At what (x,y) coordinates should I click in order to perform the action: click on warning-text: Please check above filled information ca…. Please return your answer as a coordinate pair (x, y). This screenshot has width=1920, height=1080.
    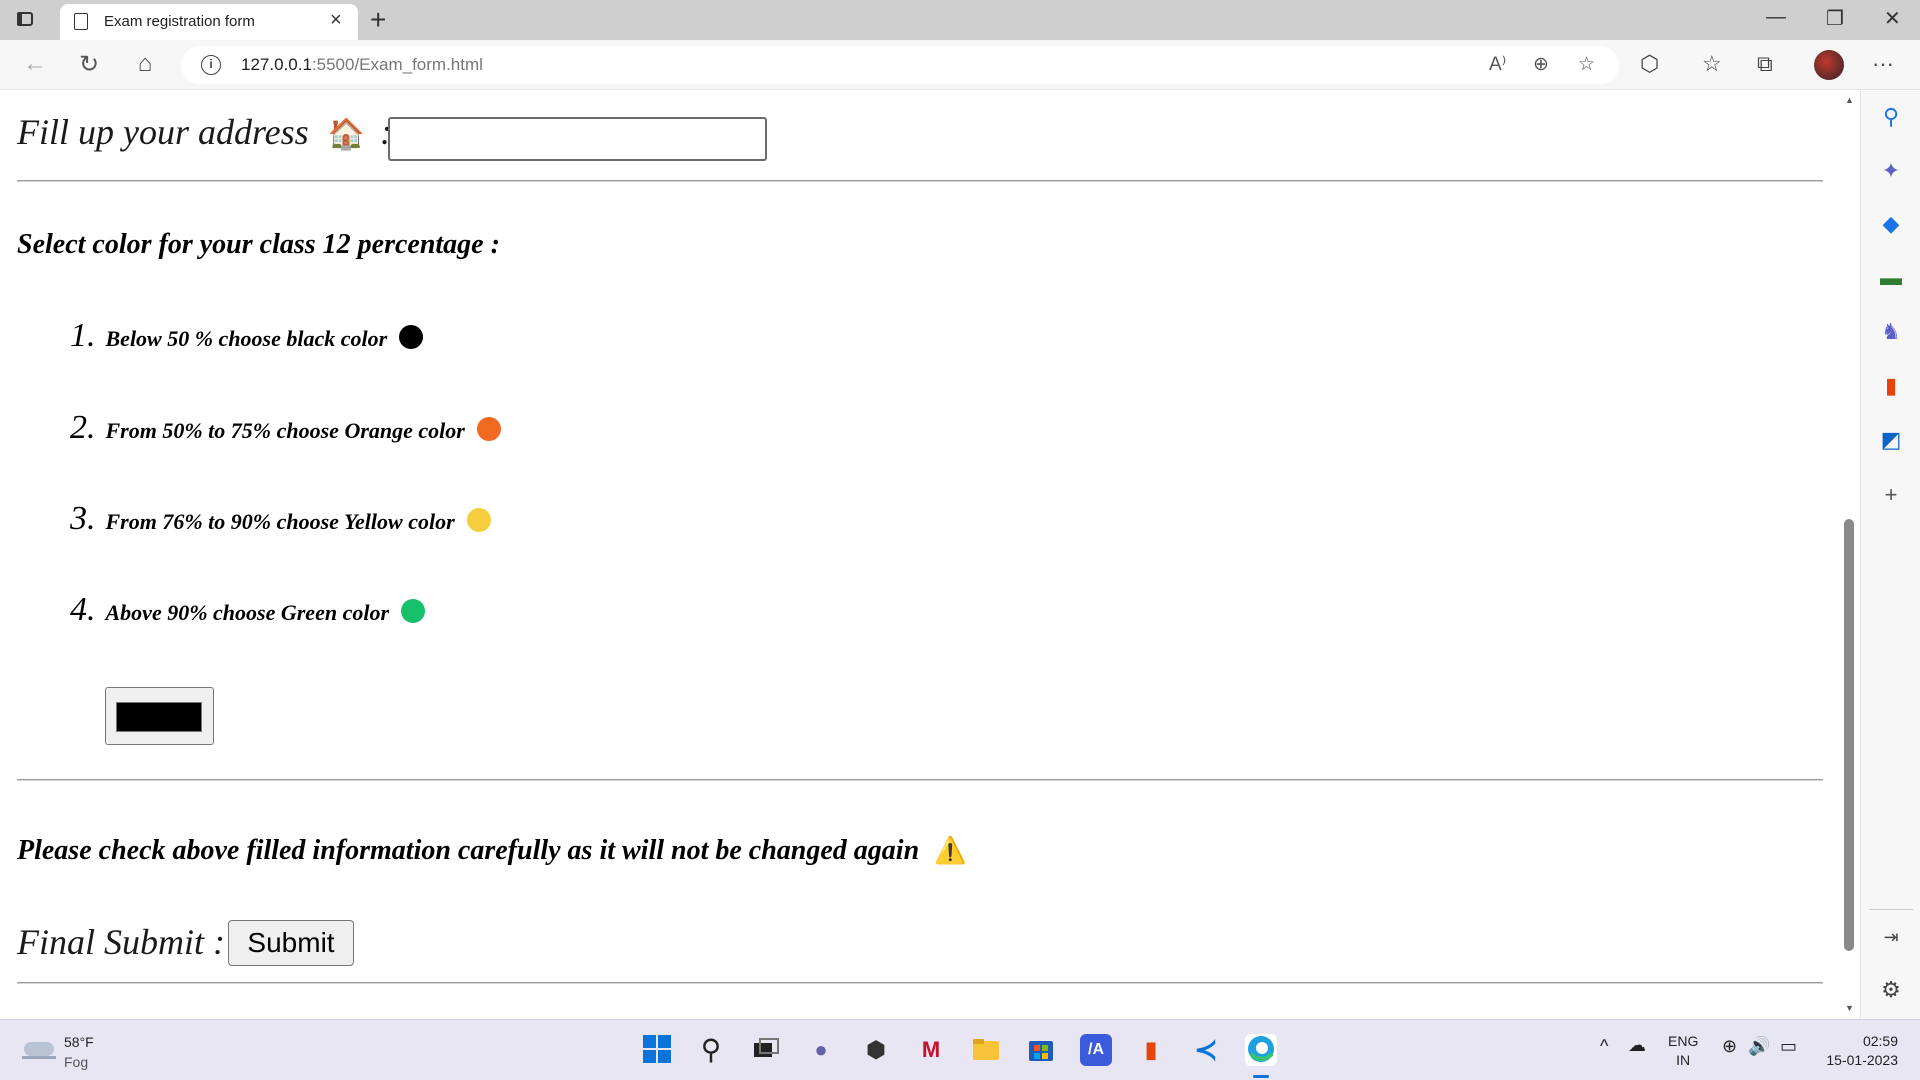
    Looking at the image, I should click on (468, 850).